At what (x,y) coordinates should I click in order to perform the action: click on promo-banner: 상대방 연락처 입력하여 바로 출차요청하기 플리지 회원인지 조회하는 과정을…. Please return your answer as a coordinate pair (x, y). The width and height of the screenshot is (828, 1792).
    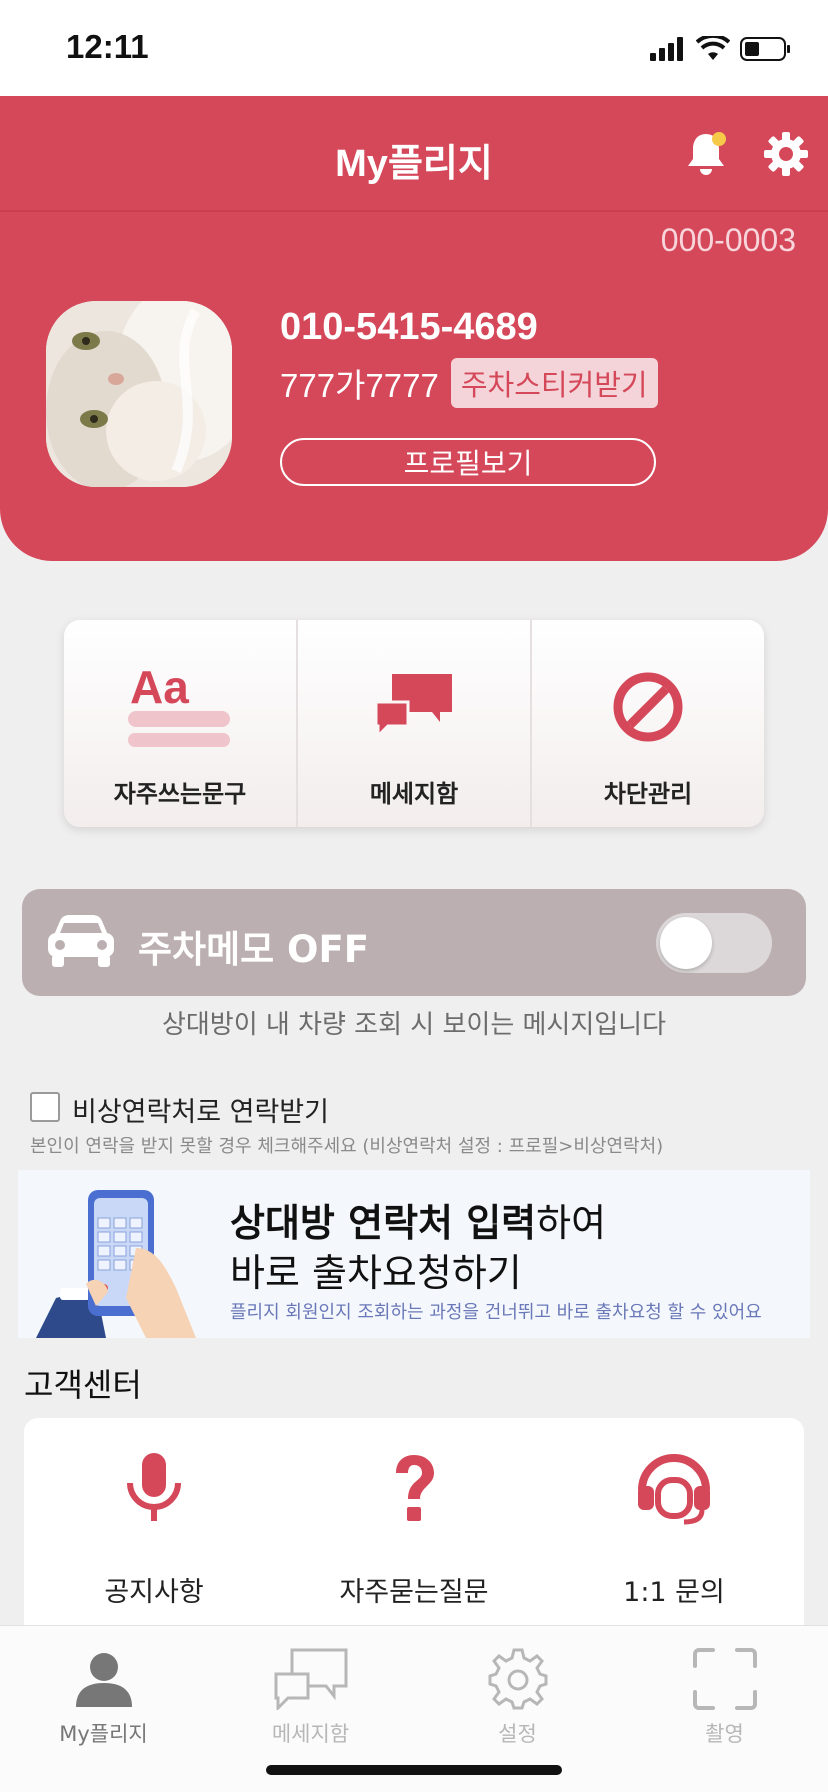
    Looking at the image, I should click on (414, 1254).